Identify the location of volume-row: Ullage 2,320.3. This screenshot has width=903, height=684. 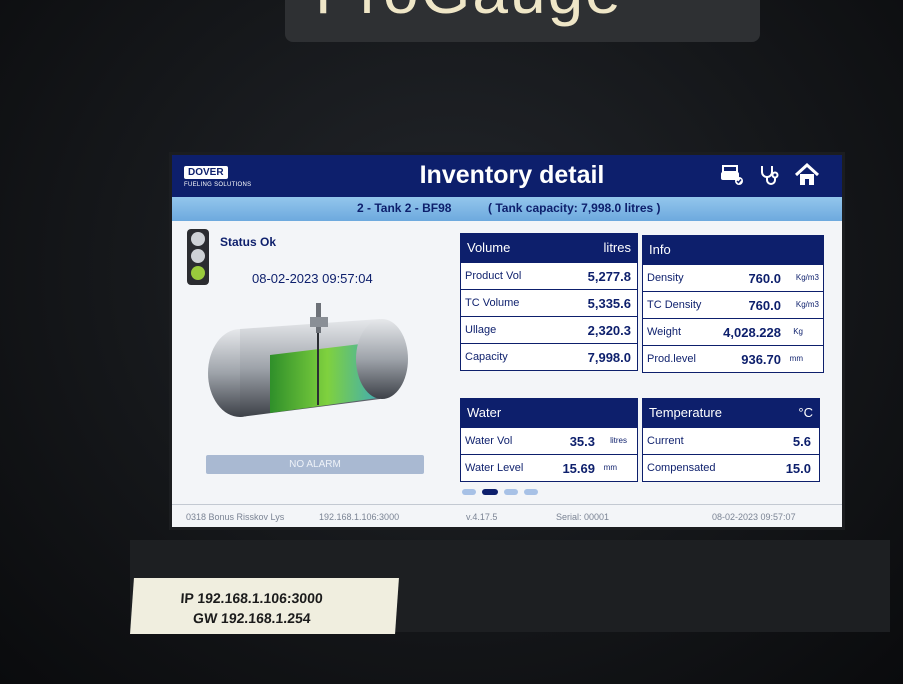
(549, 329).